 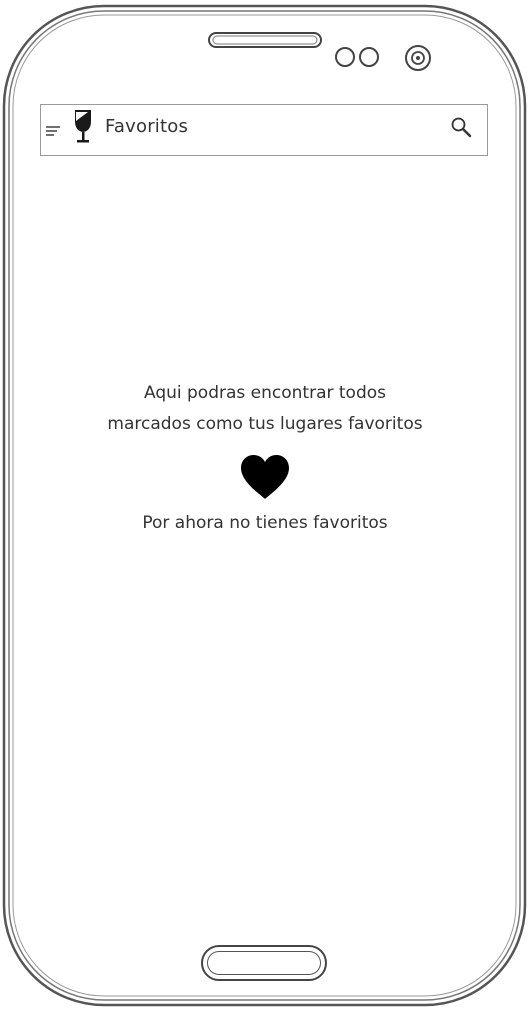 What do you see at coordinates (53, 131) in the screenshot?
I see `menu-icon` at bounding box center [53, 131].